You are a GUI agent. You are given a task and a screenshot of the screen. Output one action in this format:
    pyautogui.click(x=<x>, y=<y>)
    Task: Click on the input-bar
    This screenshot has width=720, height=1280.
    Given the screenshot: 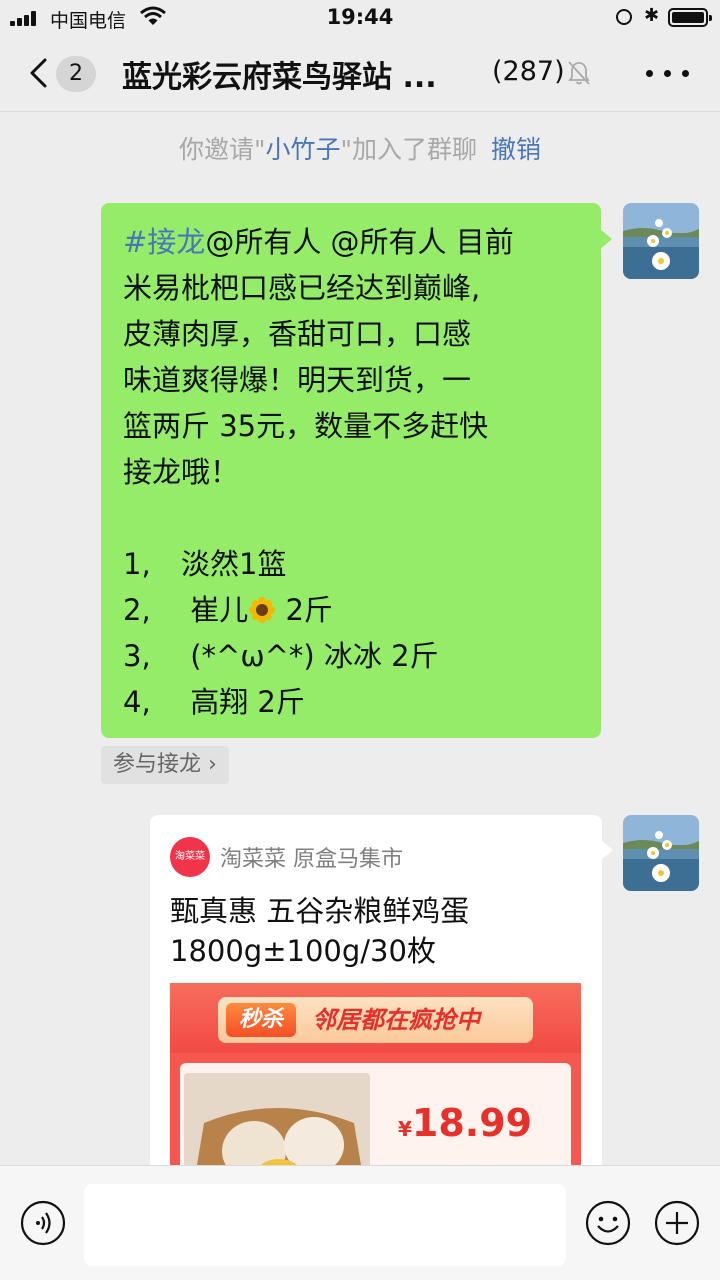 What is the action you would take?
    pyautogui.click(x=360, y=1222)
    